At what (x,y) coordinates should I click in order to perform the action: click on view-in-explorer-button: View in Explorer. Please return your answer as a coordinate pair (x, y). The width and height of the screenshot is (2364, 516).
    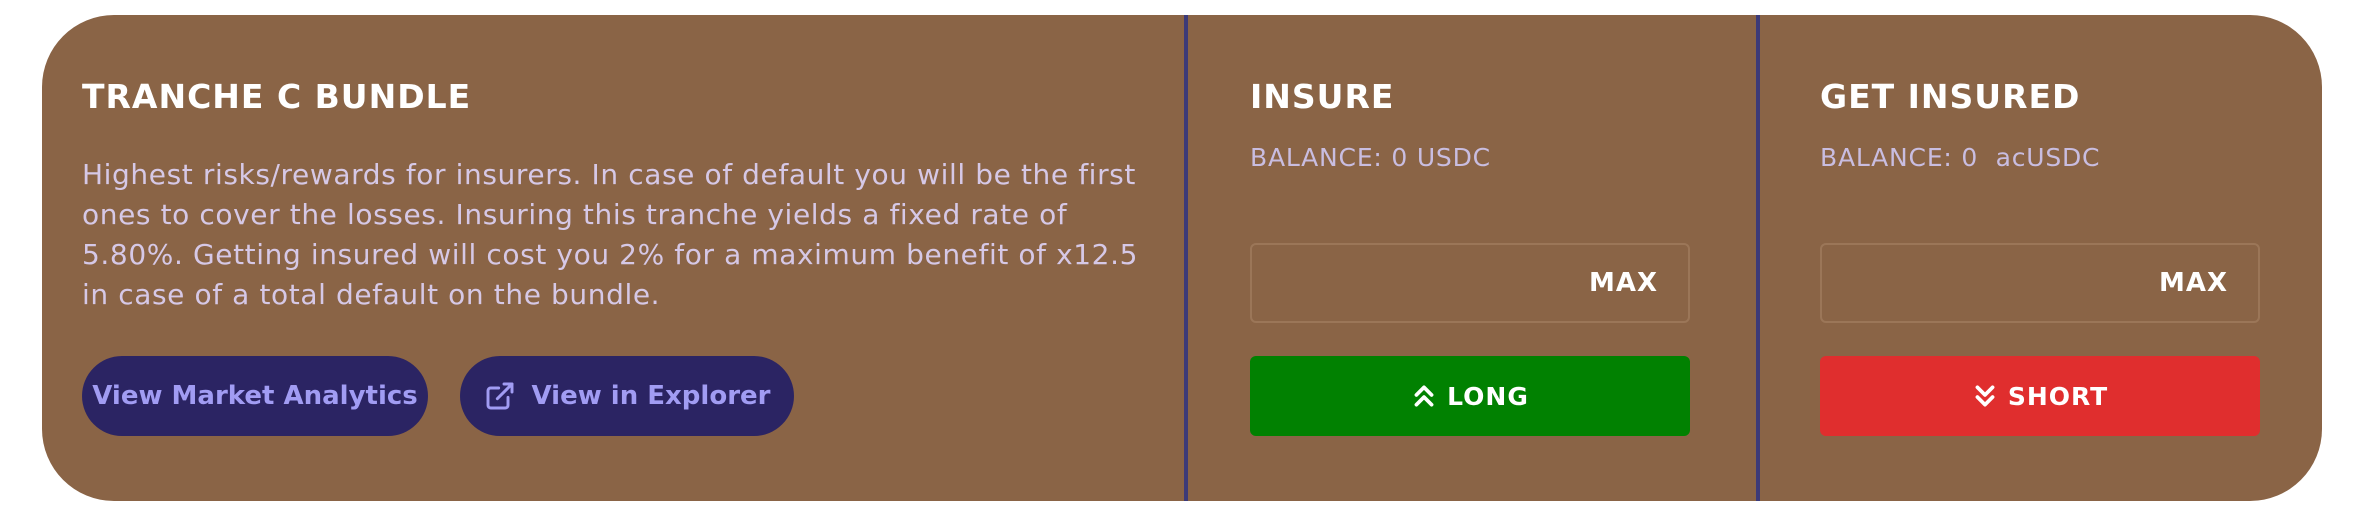
    Looking at the image, I should click on (627, 396).